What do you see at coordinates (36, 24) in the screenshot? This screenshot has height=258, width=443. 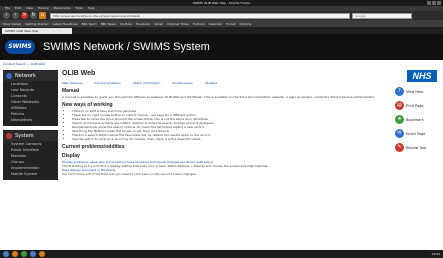 I see `bookmark-item: Getting Started` at bounding box center [36, 24].